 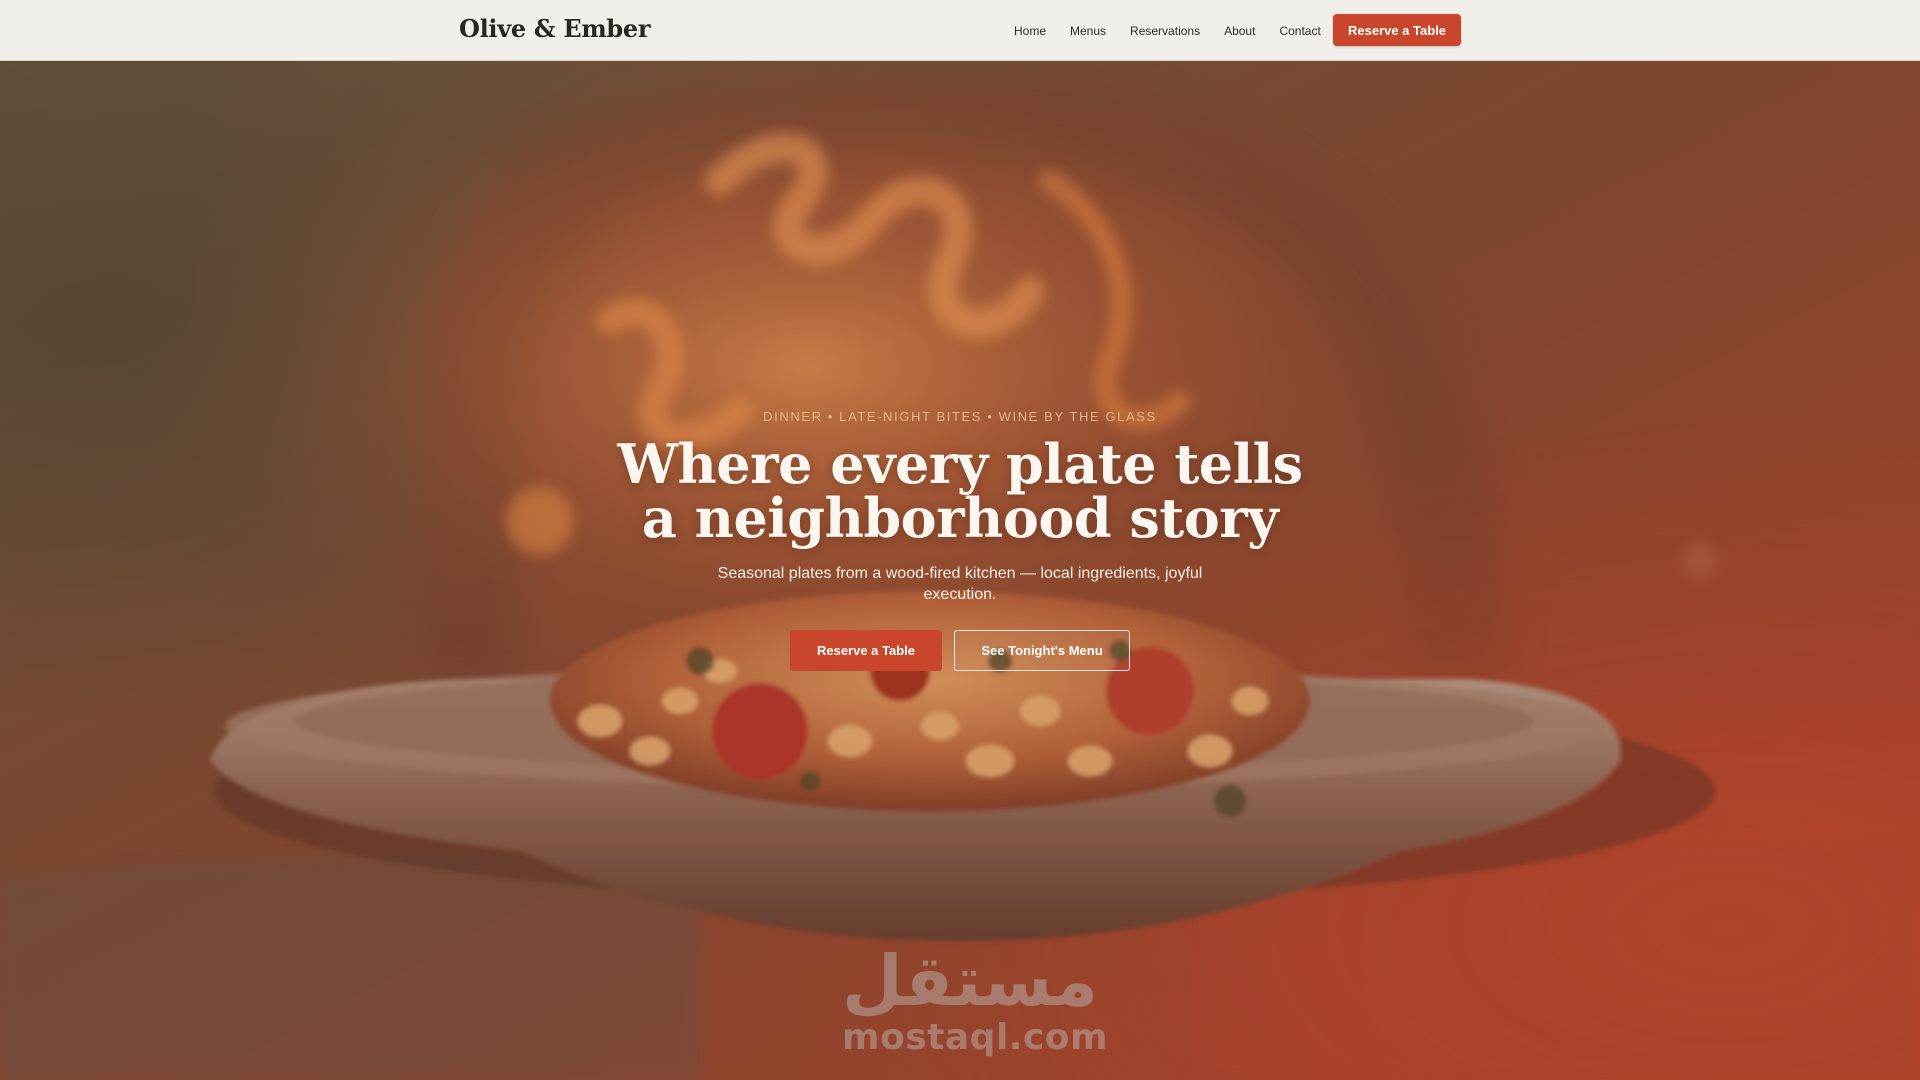 I want to click on header-reserve-button: Reserve a Table, so click(x=1397, y=30).